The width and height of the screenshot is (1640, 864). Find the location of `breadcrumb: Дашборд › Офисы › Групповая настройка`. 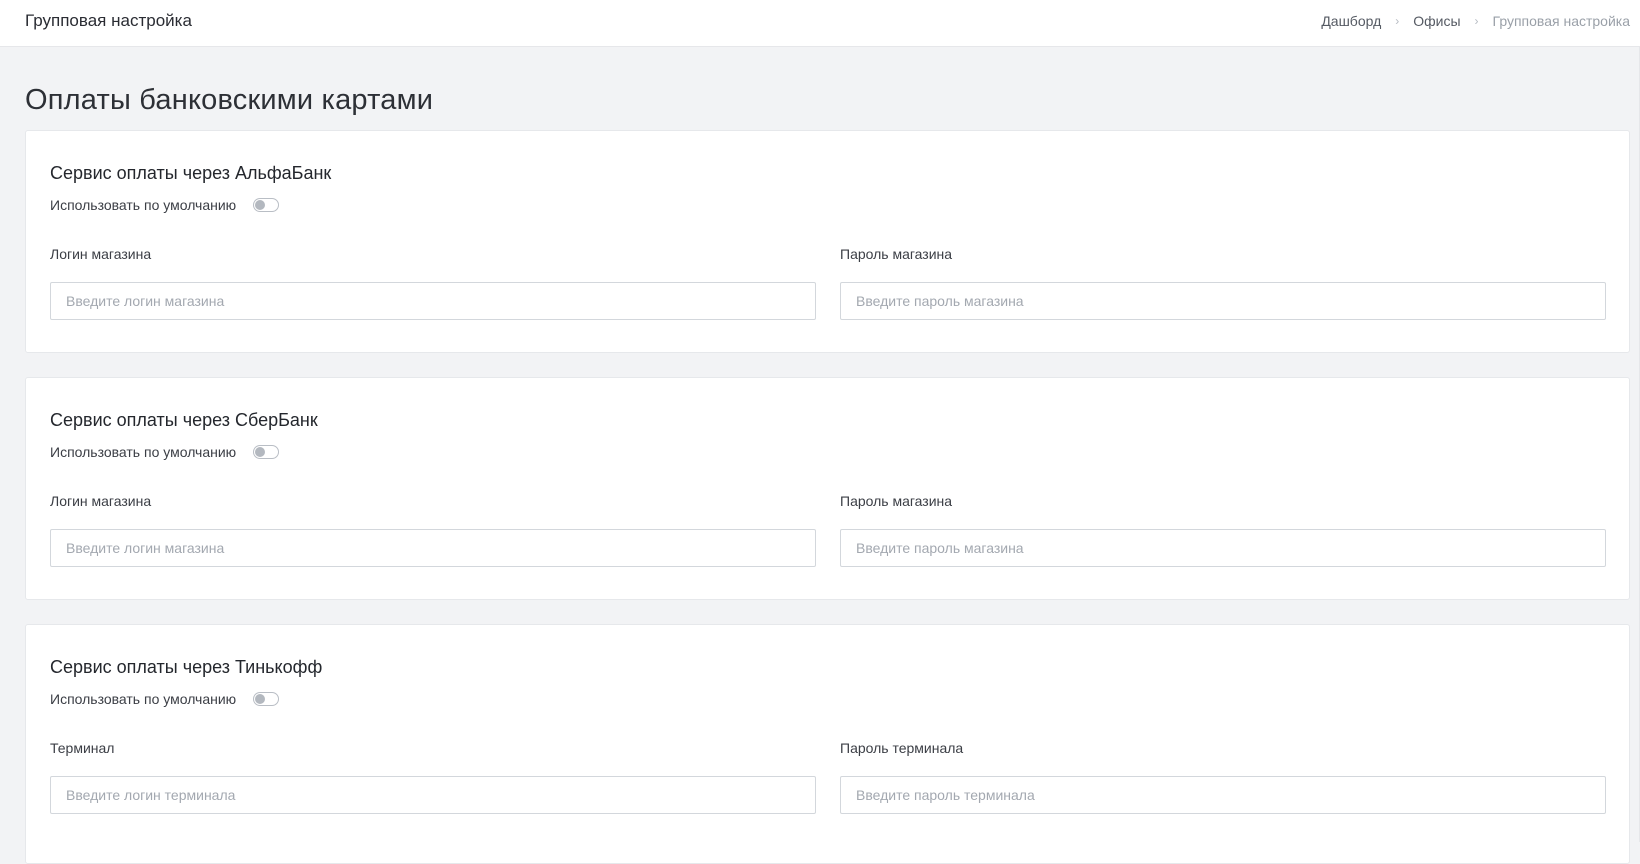

breadcrumb: Дашборд › Офисы › Групповая настройка is located at coordinates (1475, 21).